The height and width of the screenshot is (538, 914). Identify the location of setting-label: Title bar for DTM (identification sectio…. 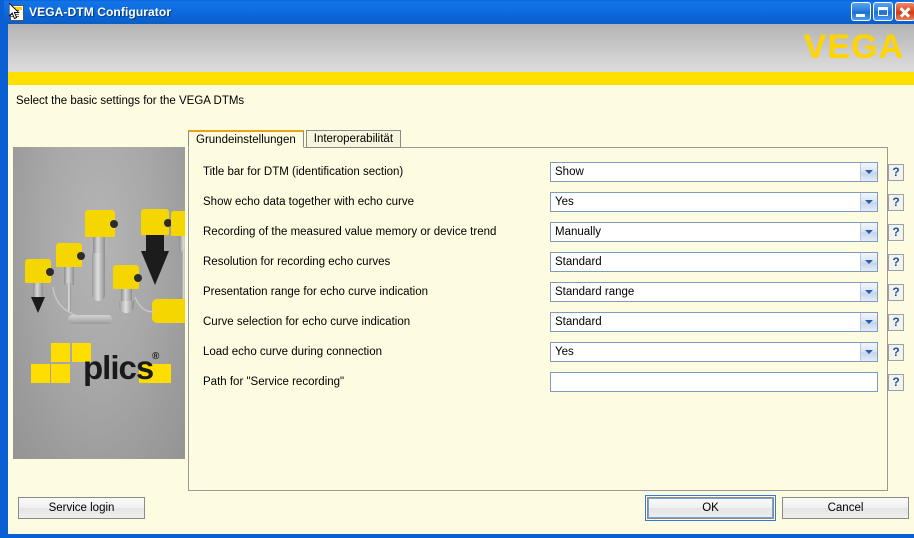
(303, 172).